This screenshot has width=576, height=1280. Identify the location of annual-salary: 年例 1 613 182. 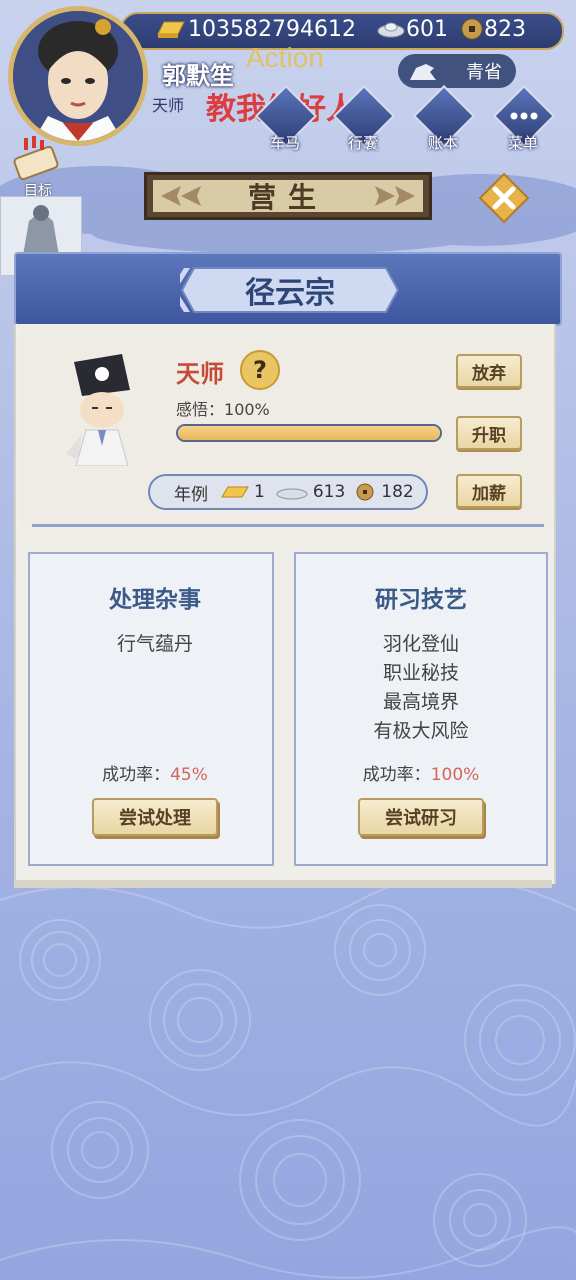
(288, 492).